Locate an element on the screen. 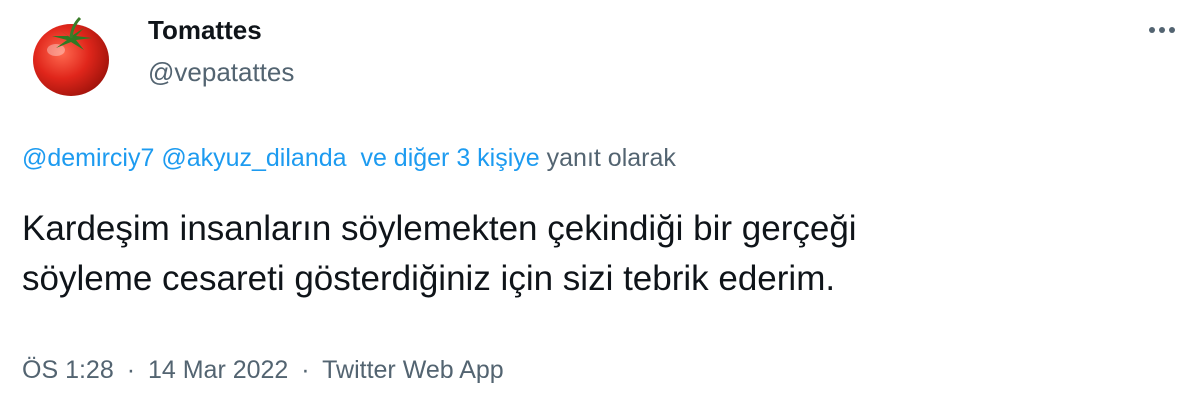 This screenshot has height=420, width=1200. mention-link: @akyuz_dilanda is located at coordinates (253, 158).